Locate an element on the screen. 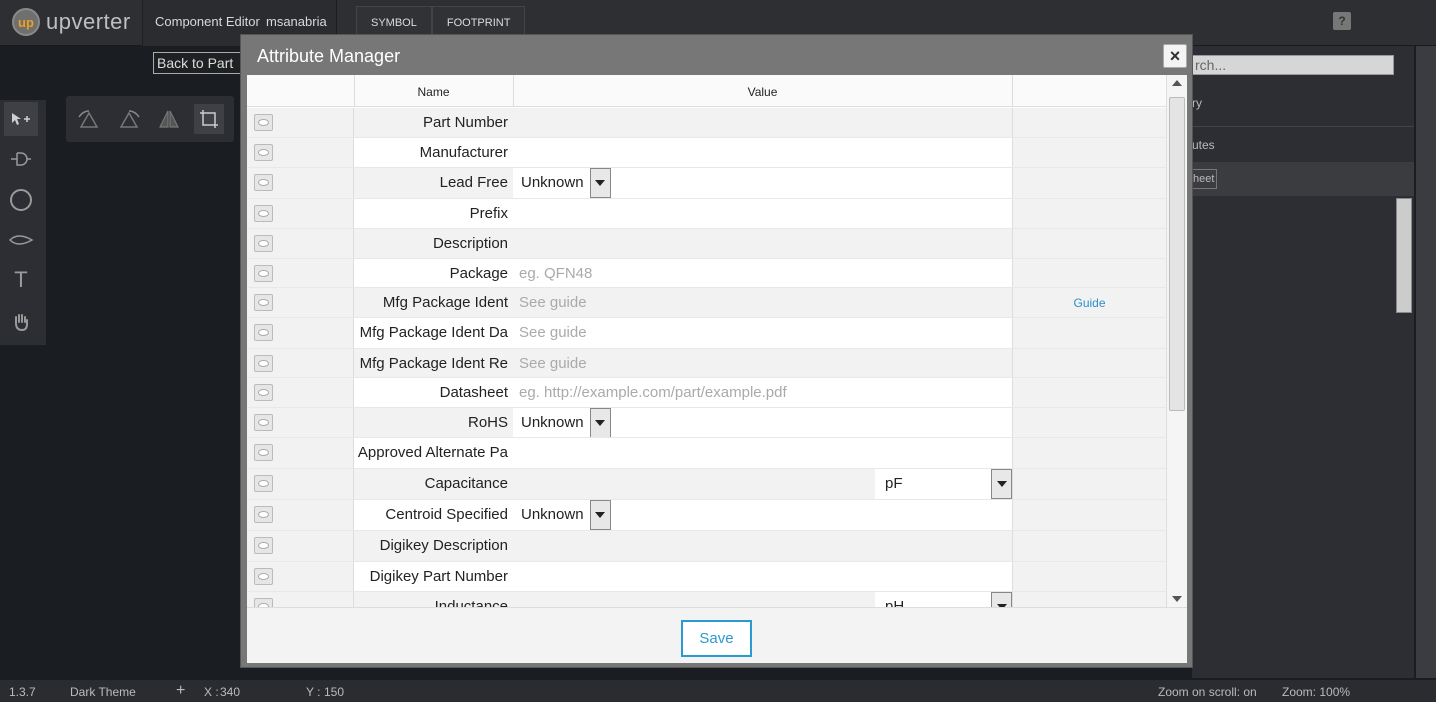 The width and height of the screenshot is (1436, 702). attribute-name: Digikey Part Number is located at coordinates (433, 577).